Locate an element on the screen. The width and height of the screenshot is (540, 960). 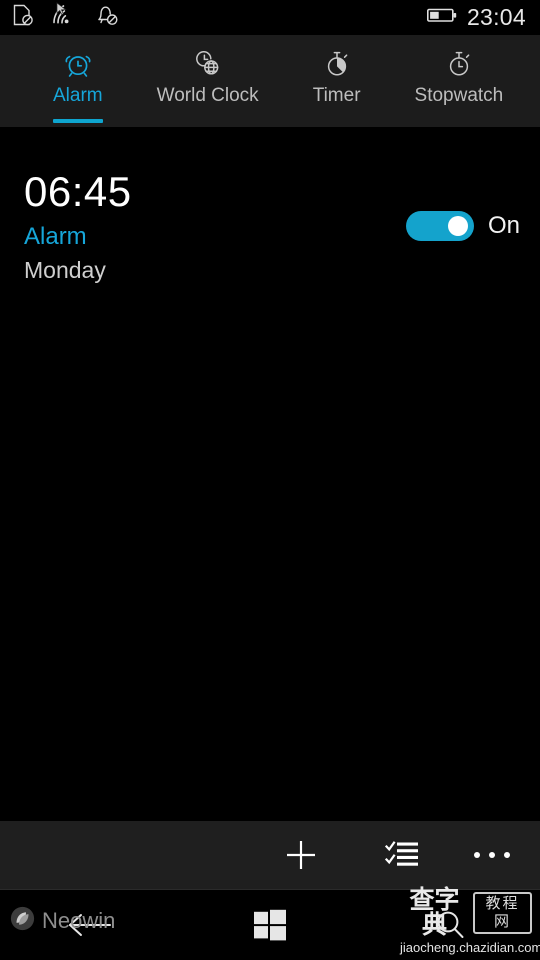
stopwatch-icon is located at coordinates (459, 64).